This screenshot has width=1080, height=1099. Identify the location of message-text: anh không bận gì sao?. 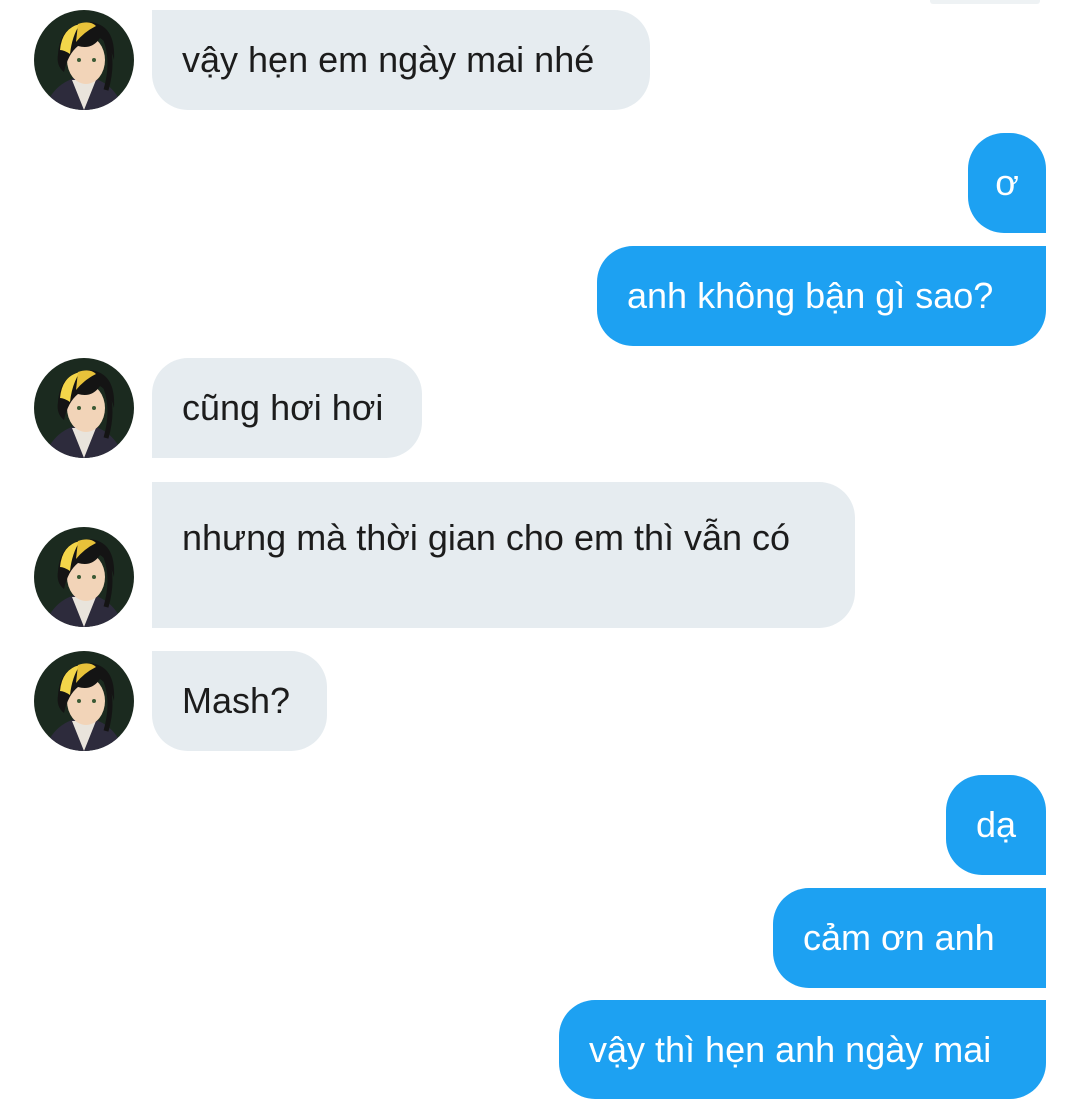
(810, 295).